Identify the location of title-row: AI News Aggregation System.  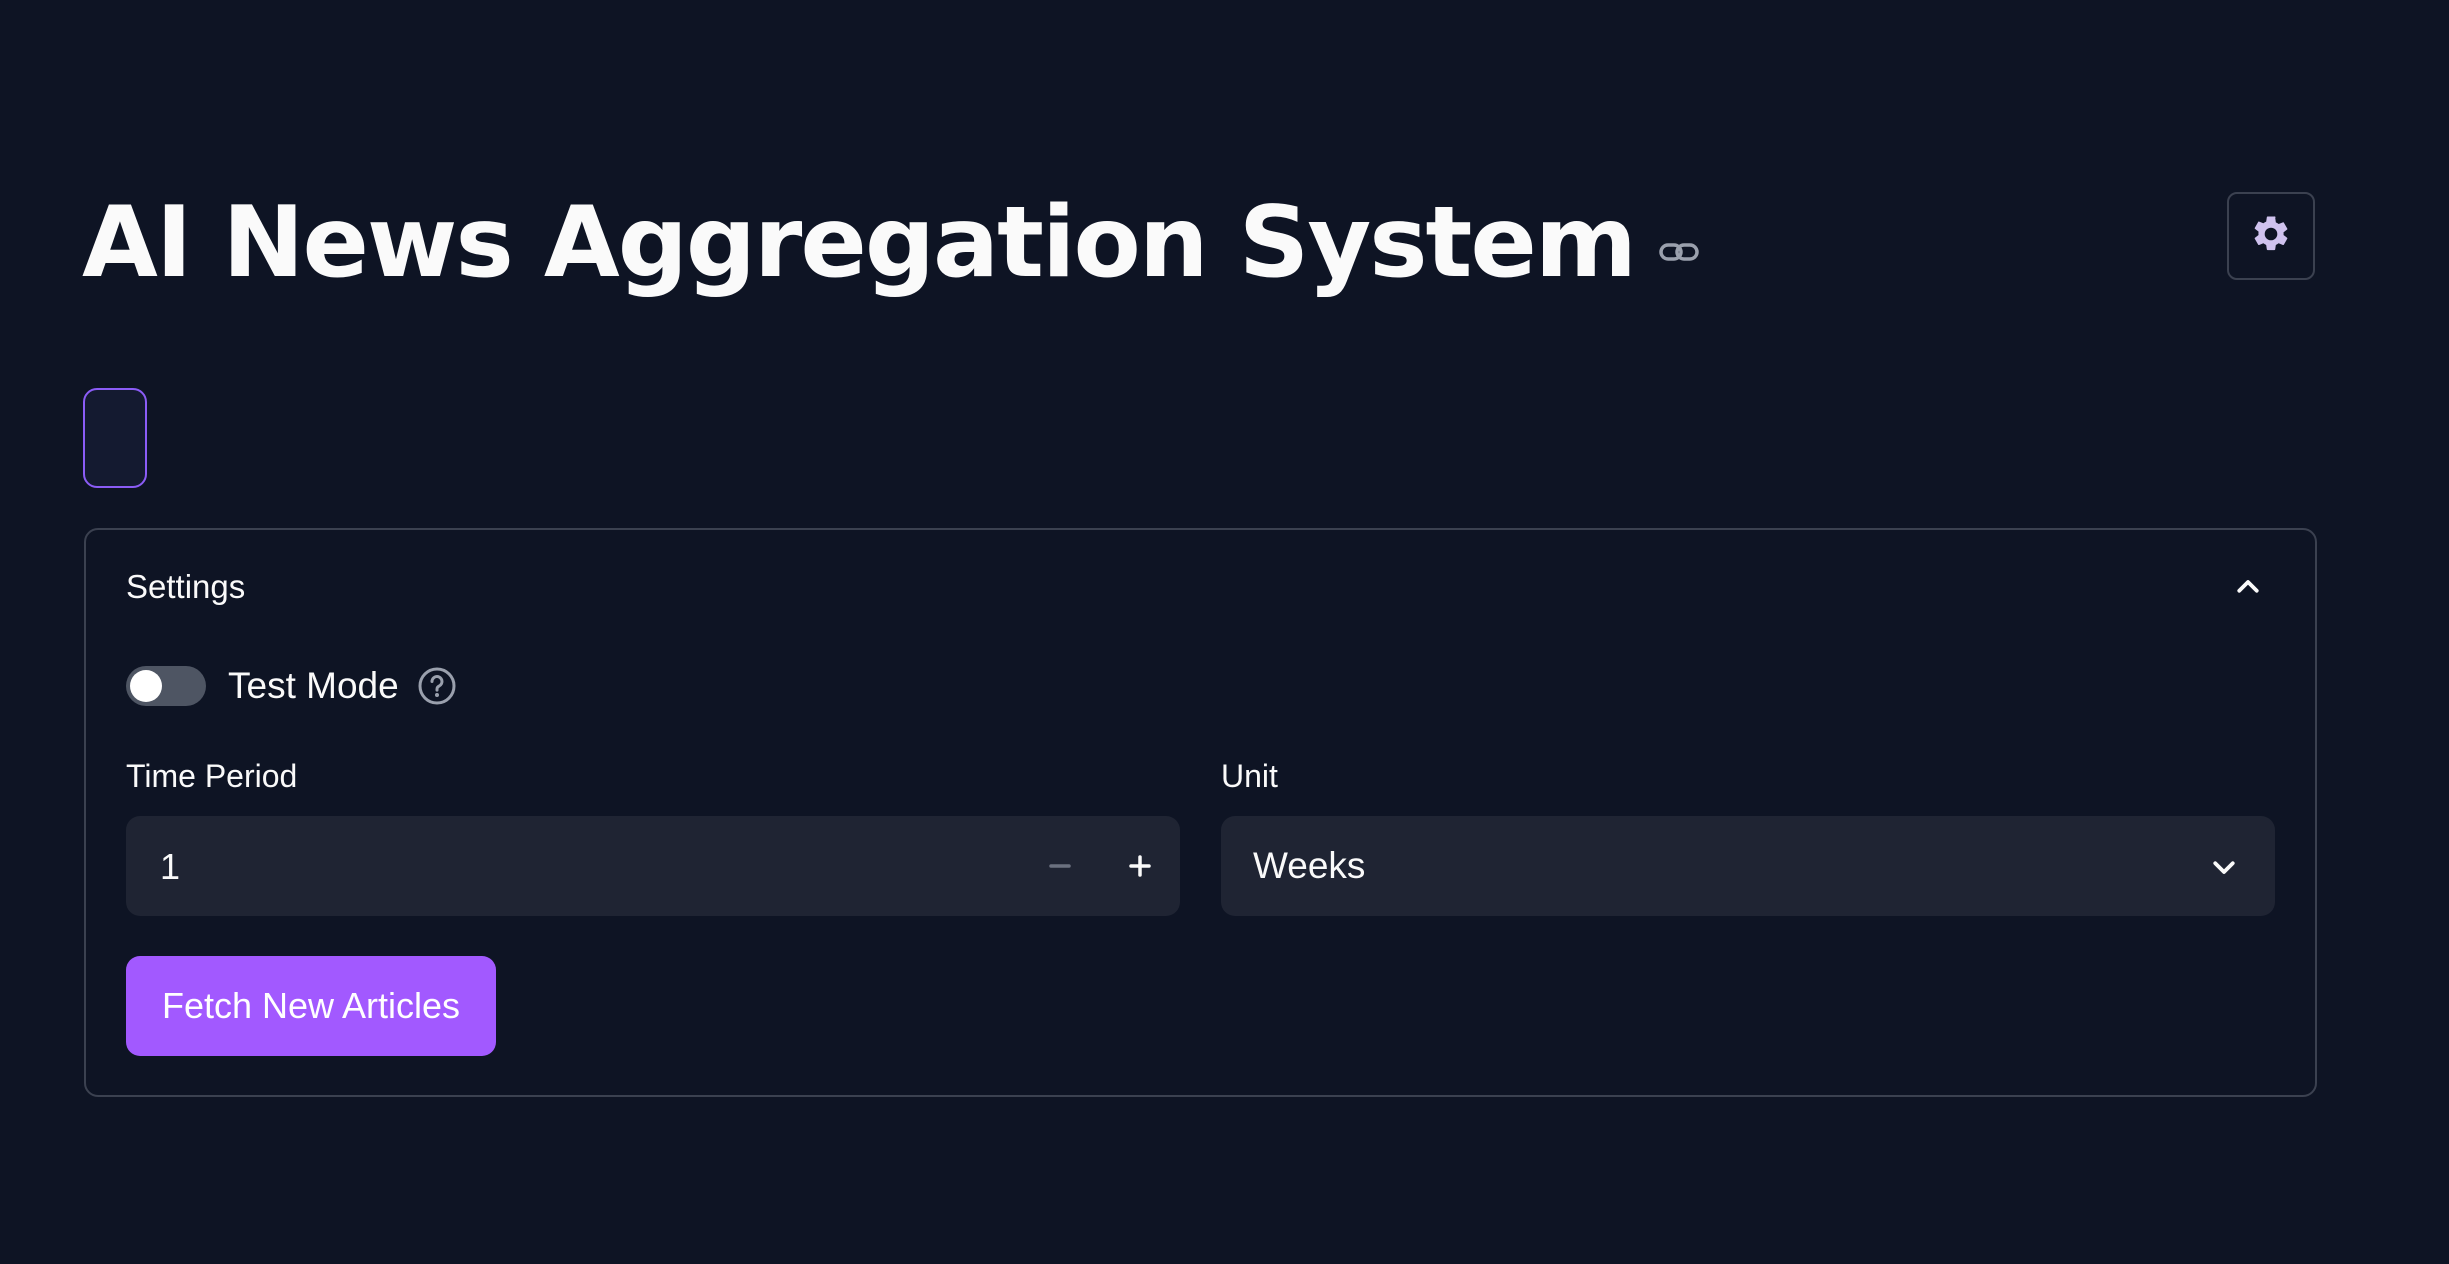
(891, 243).